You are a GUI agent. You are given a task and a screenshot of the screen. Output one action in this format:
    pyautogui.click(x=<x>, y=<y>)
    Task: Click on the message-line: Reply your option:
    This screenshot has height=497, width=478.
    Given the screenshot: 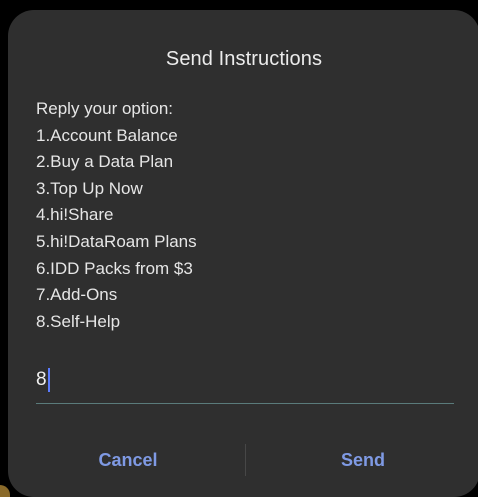 What is the action you would take?
    pyautogui.click(x=105, y=108)
    